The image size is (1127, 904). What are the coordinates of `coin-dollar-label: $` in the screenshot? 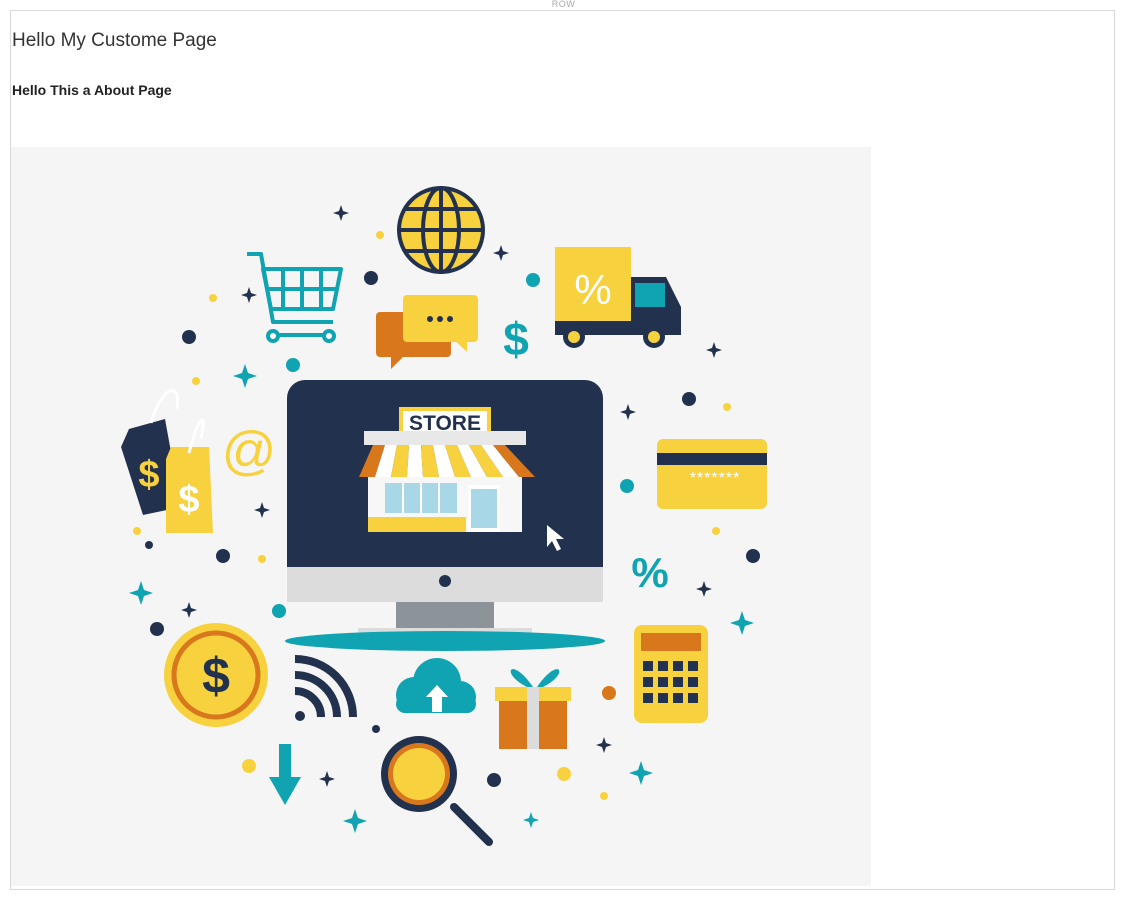 It's located at (216, 676).